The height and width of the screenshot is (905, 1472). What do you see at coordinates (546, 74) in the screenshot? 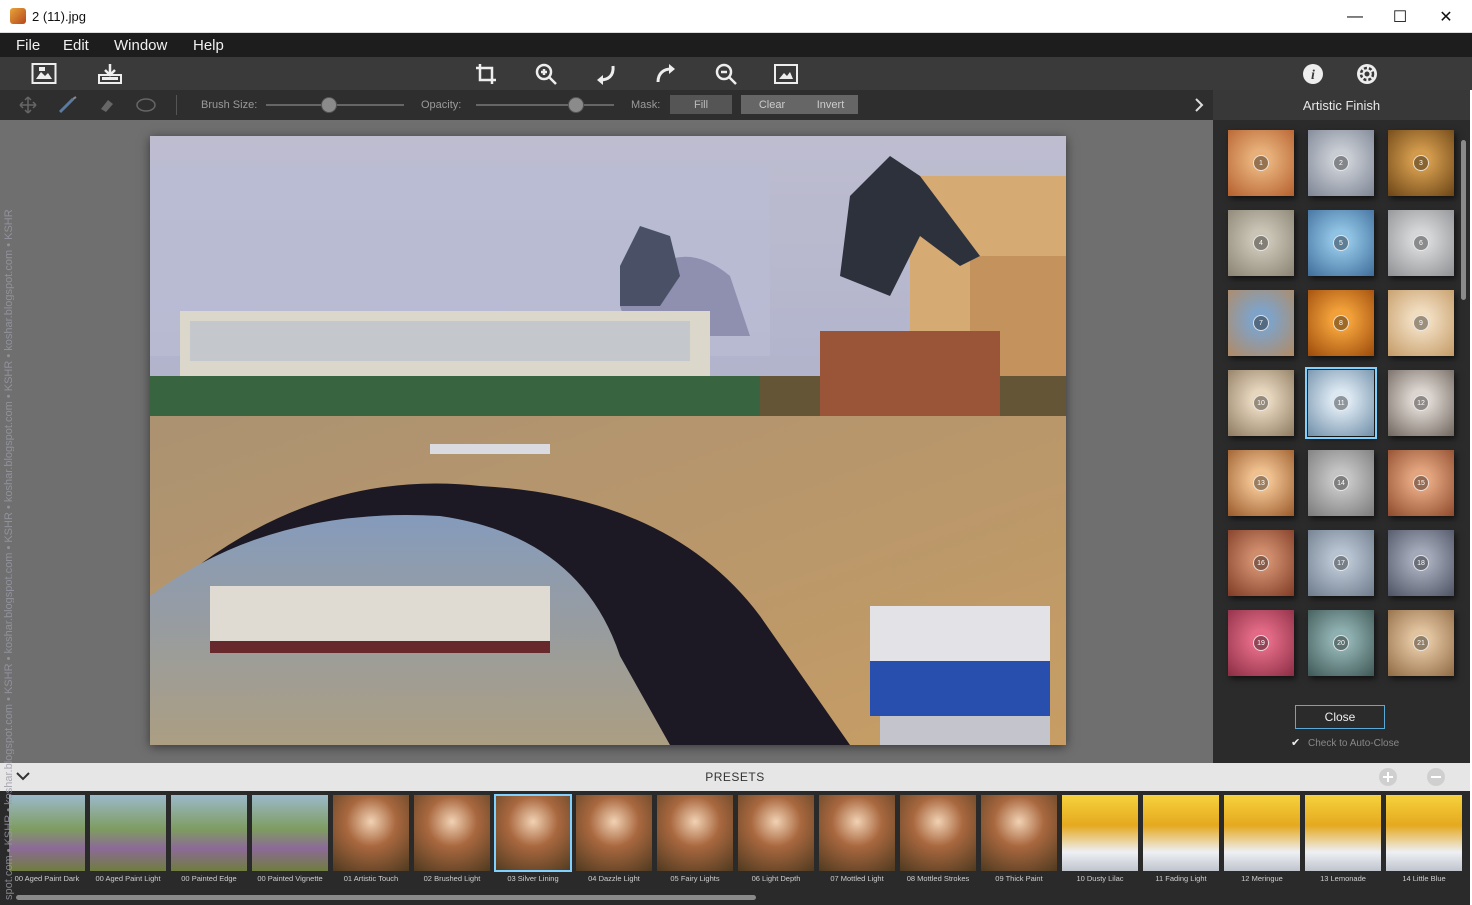
I see `zoom-in-icon` at bounding box center [546, 74].